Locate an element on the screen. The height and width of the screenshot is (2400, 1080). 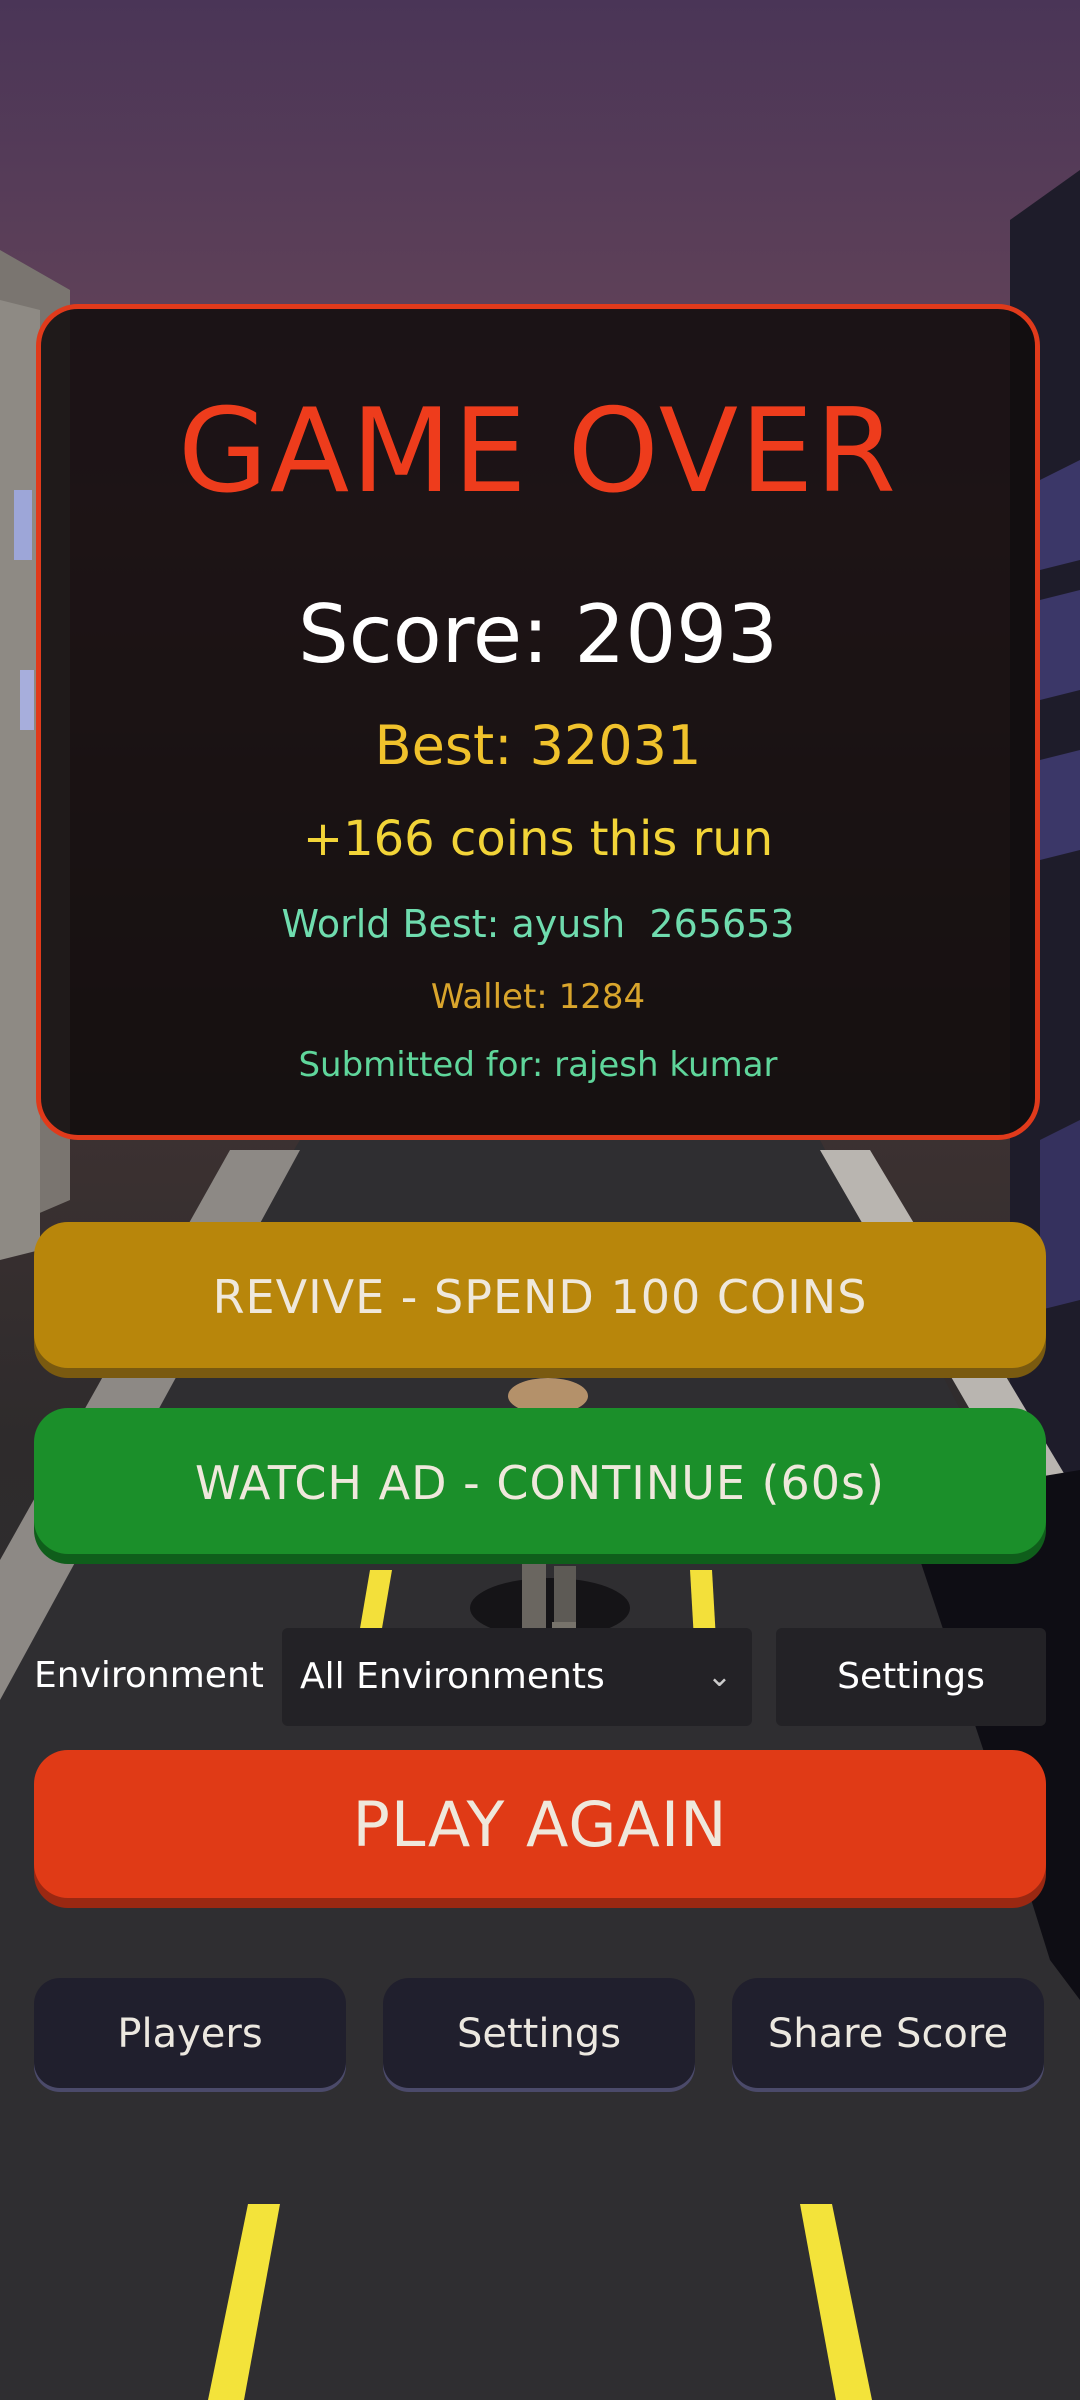
watch-ad-button: WATCH AD - CONTINUE (60s) is located at coordinates (540, 1481).